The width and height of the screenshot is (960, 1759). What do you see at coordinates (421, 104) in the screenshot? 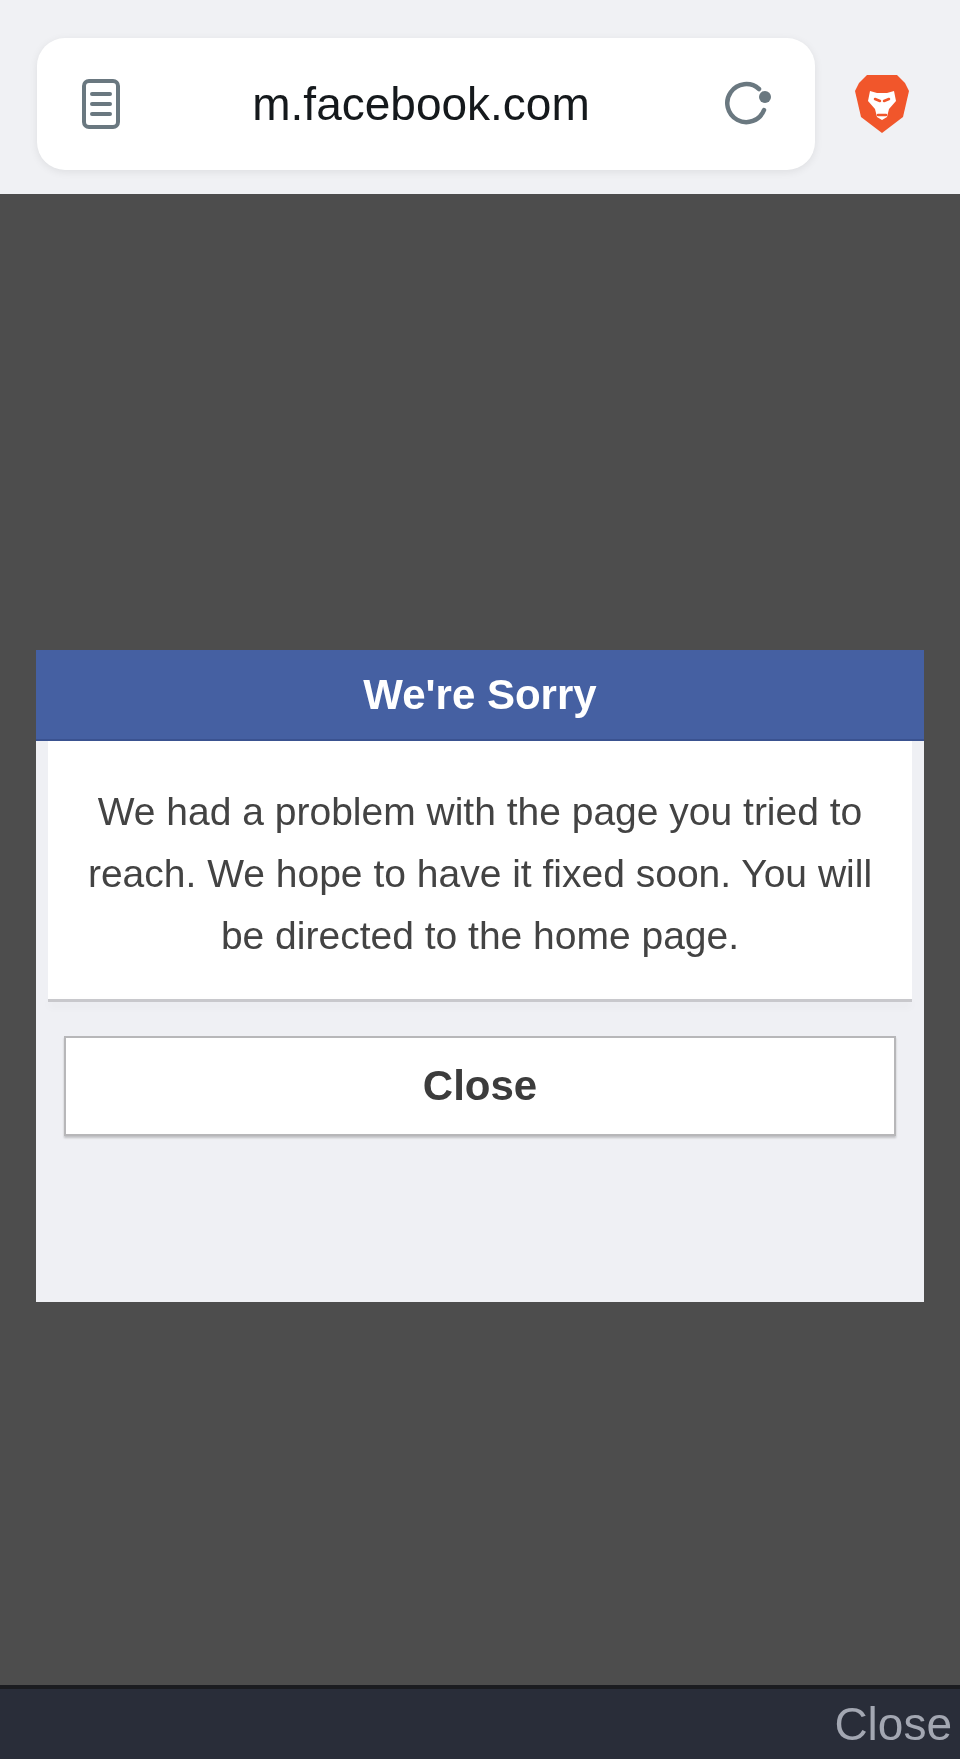
I see `url-text: m.facebook.com` at bounding box center [421, 104].